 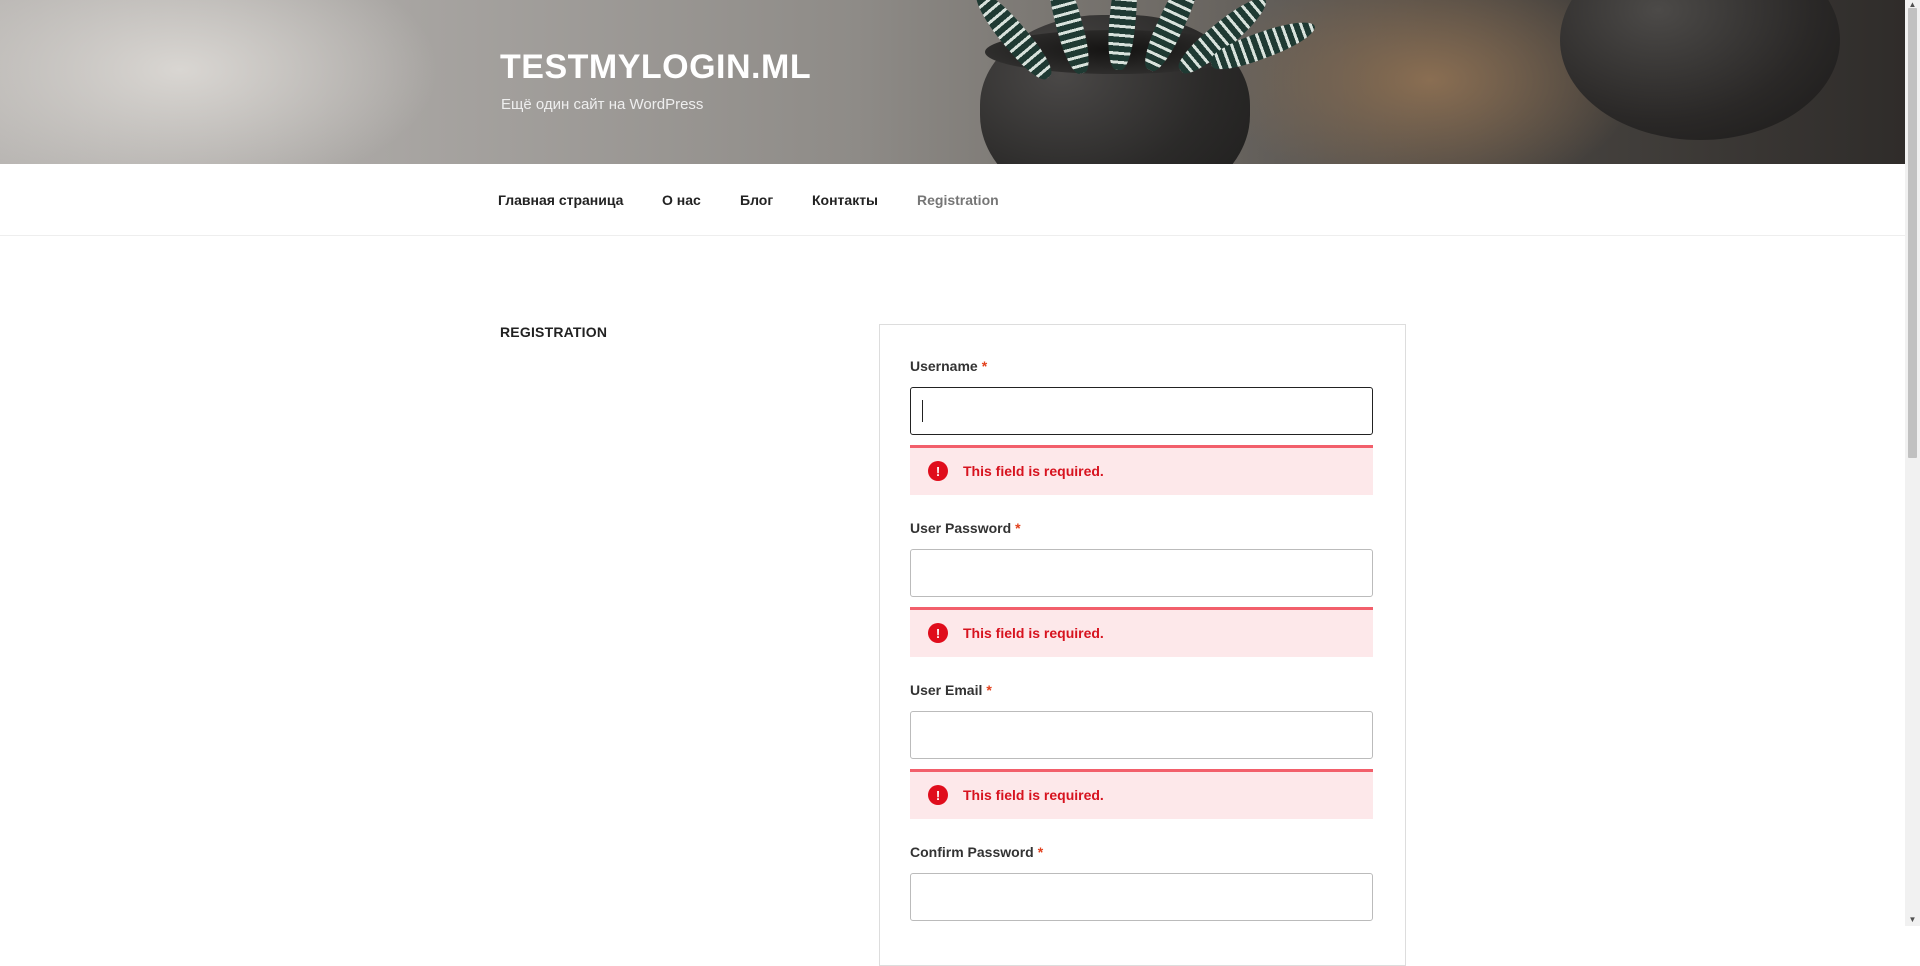 What do you see at coordinates (1141, 794) in the screenshot?
I see `user-email-error: ! This field is required.` at bounding box center [1141, 794].